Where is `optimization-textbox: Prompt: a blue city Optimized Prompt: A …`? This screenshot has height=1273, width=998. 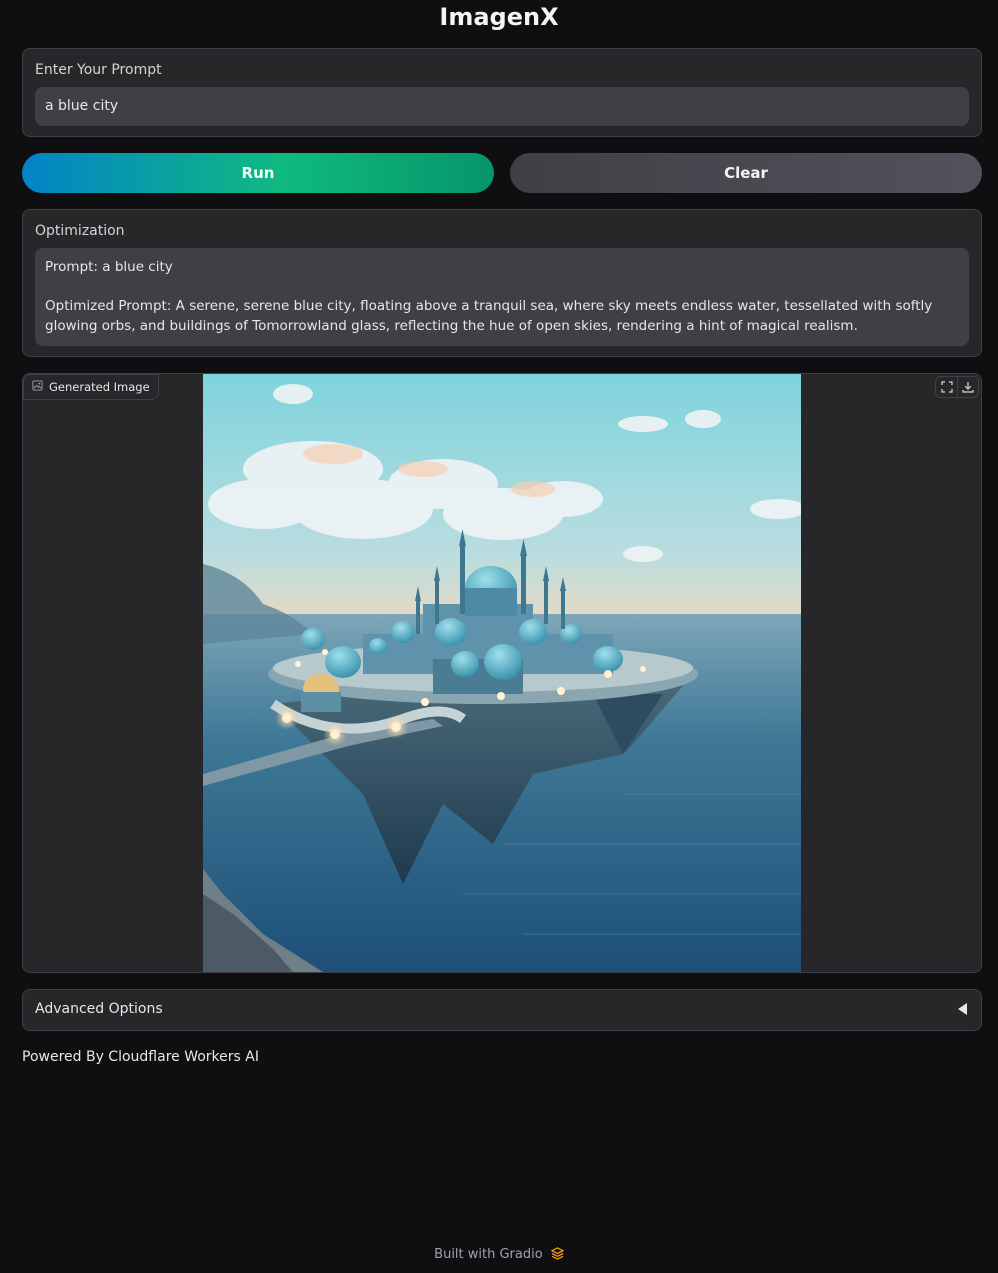 optimization-textbox: Prompt: a blue city Optimized Prompt: A … is located at coordinates (502, 297).